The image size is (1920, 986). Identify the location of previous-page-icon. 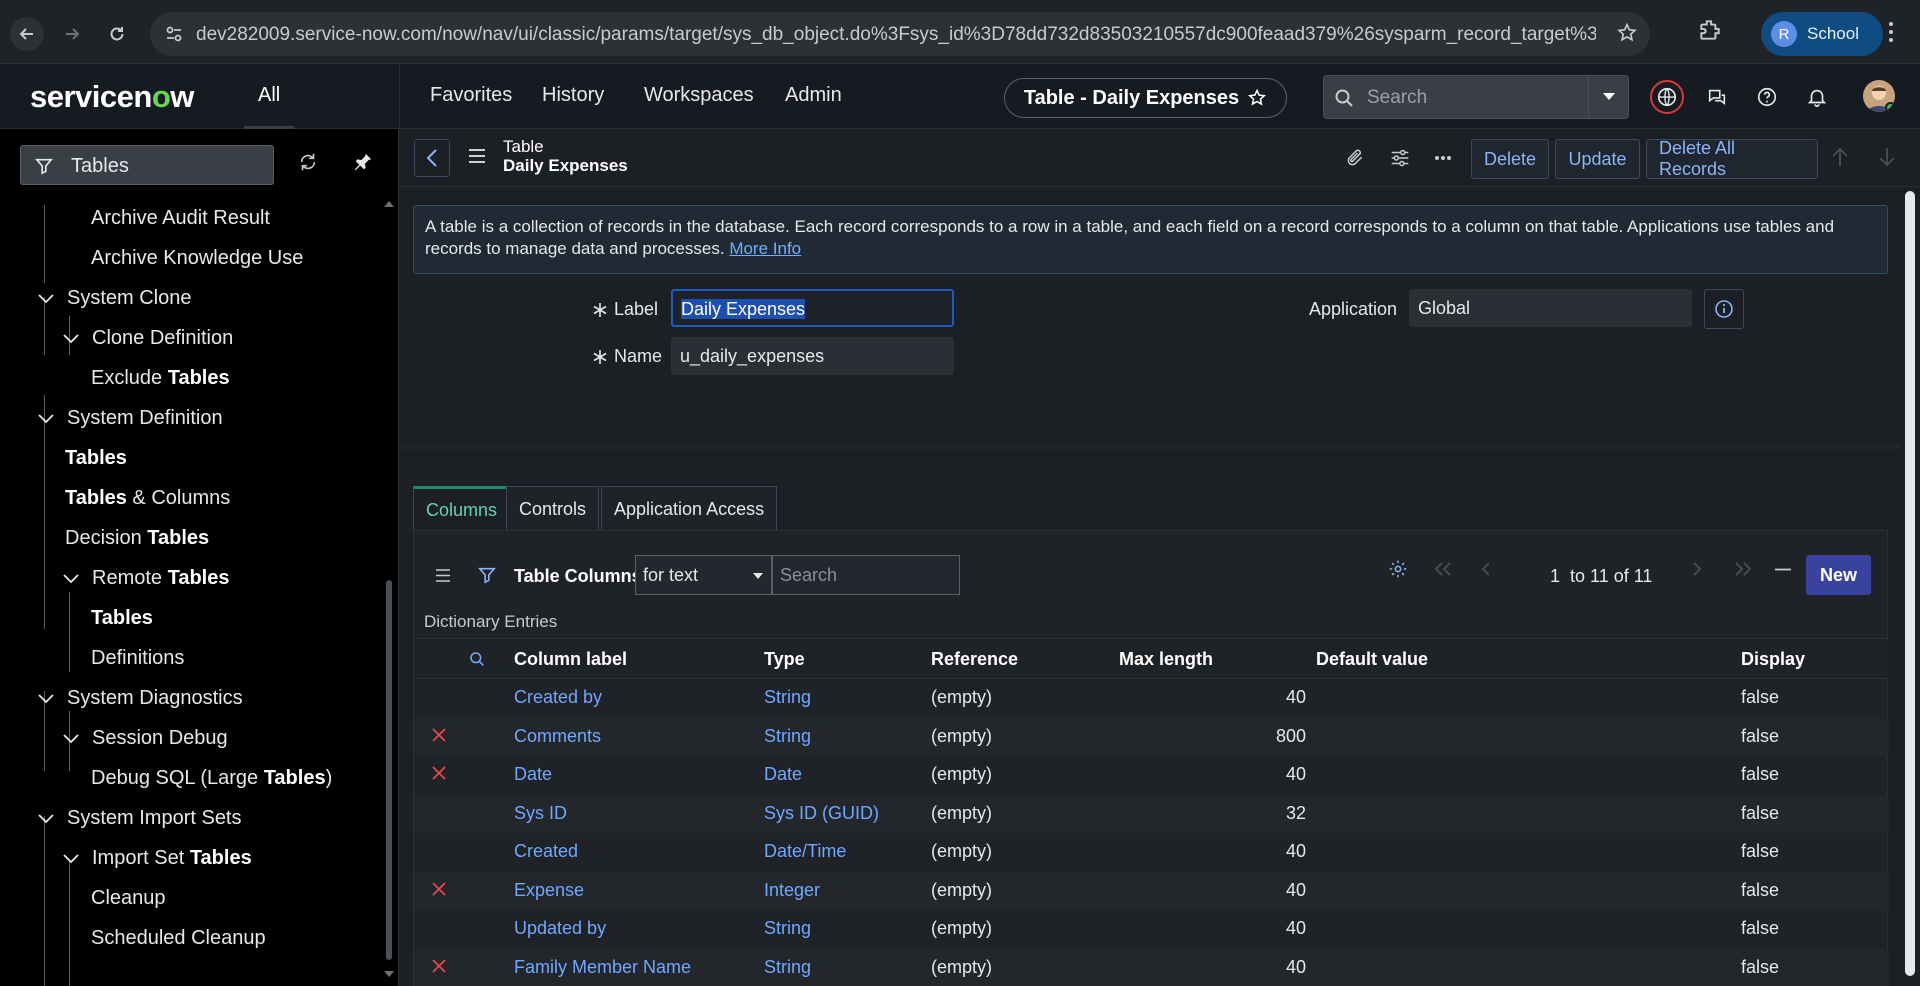
(1486, 569).